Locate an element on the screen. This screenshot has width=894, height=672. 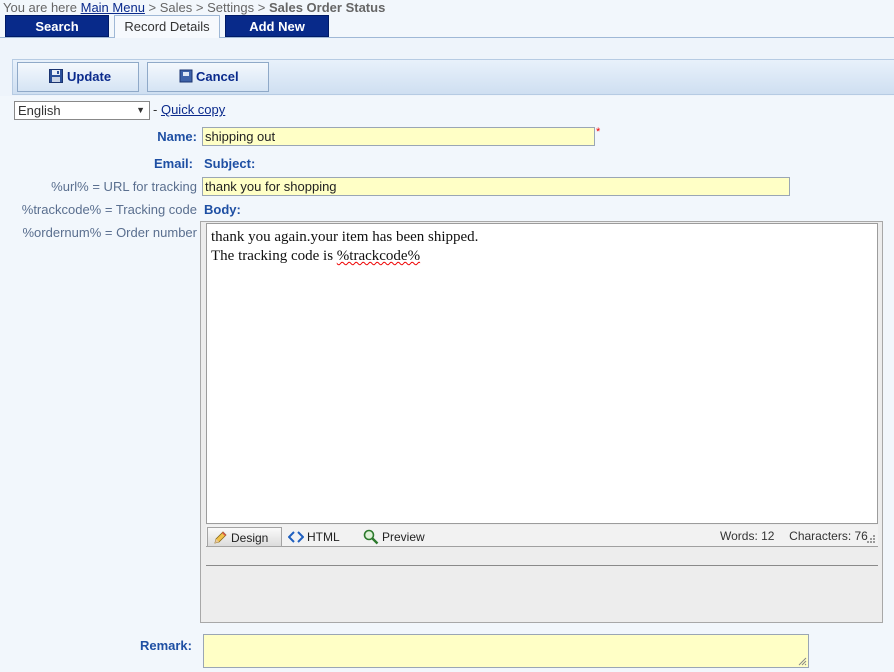
html-mode-button: HTML is located at coordinates (317, 537).